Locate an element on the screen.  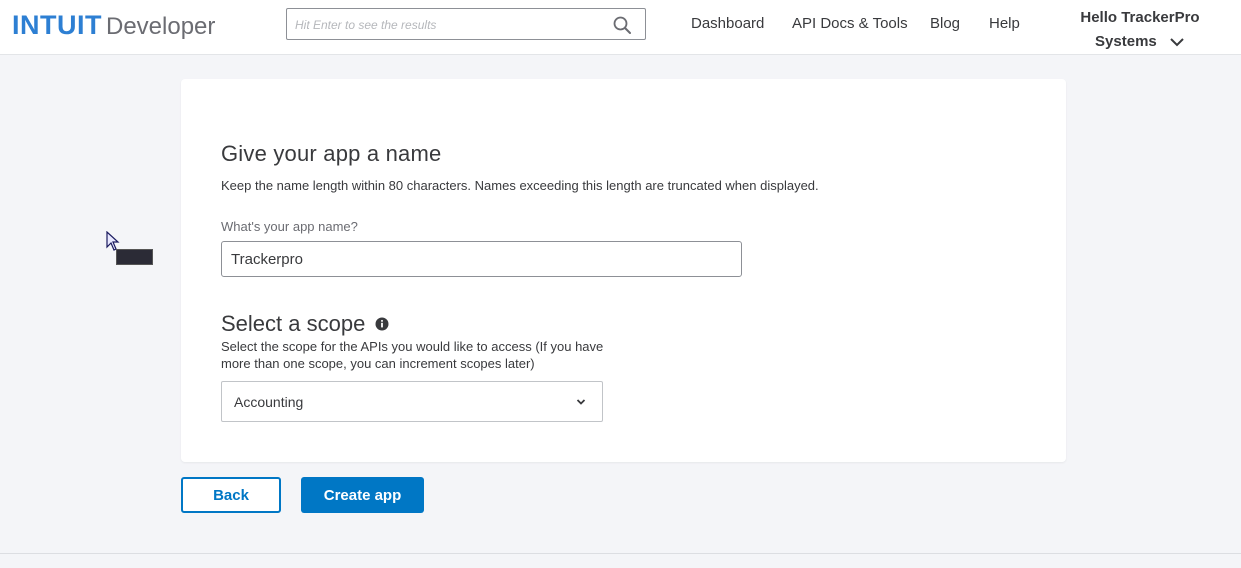
cursor-tooltip is located at coordinates (134, 257).